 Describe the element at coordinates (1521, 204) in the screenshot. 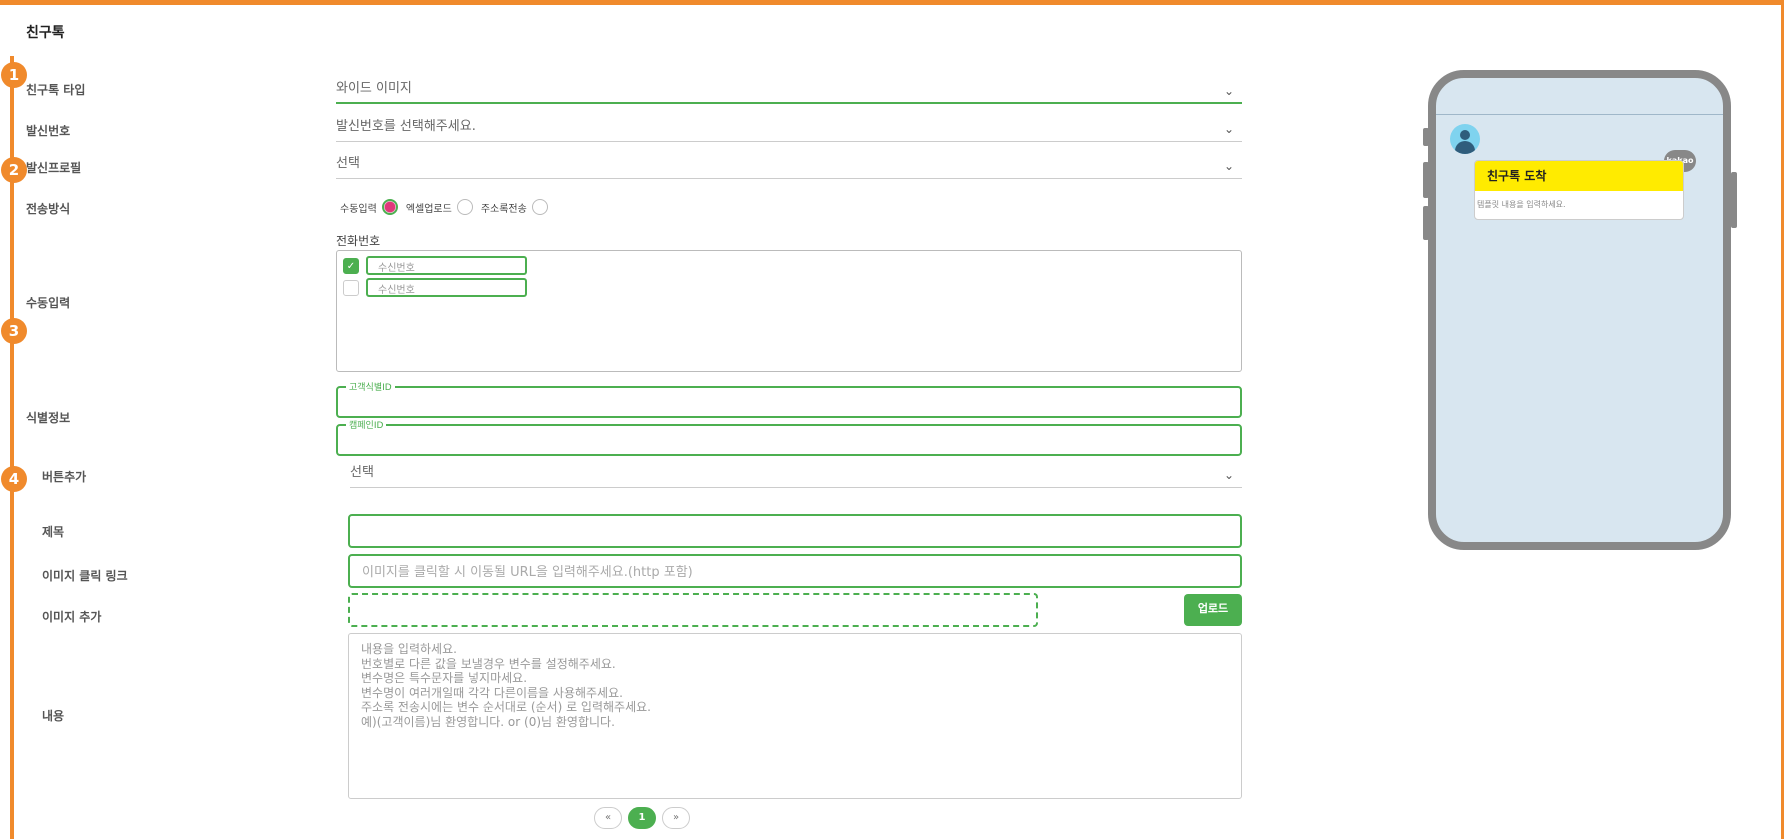

I see `bubble-body: 템플릿 내용을 입력하세요.` at that location.